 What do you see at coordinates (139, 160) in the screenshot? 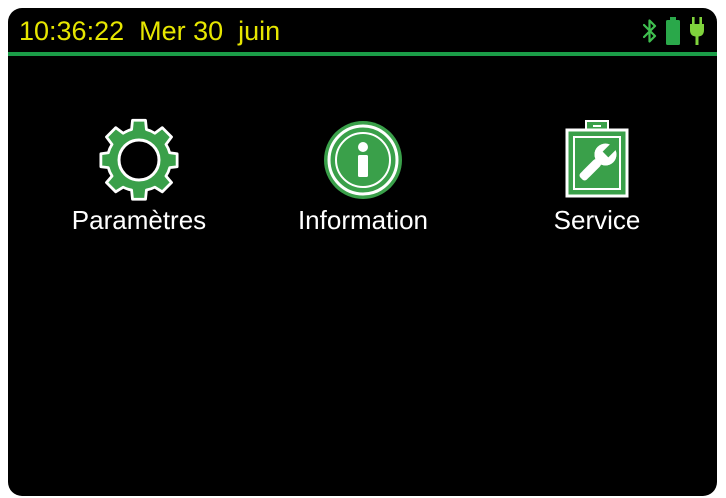
I see `gear-icon` at bounding box center [139, 160].